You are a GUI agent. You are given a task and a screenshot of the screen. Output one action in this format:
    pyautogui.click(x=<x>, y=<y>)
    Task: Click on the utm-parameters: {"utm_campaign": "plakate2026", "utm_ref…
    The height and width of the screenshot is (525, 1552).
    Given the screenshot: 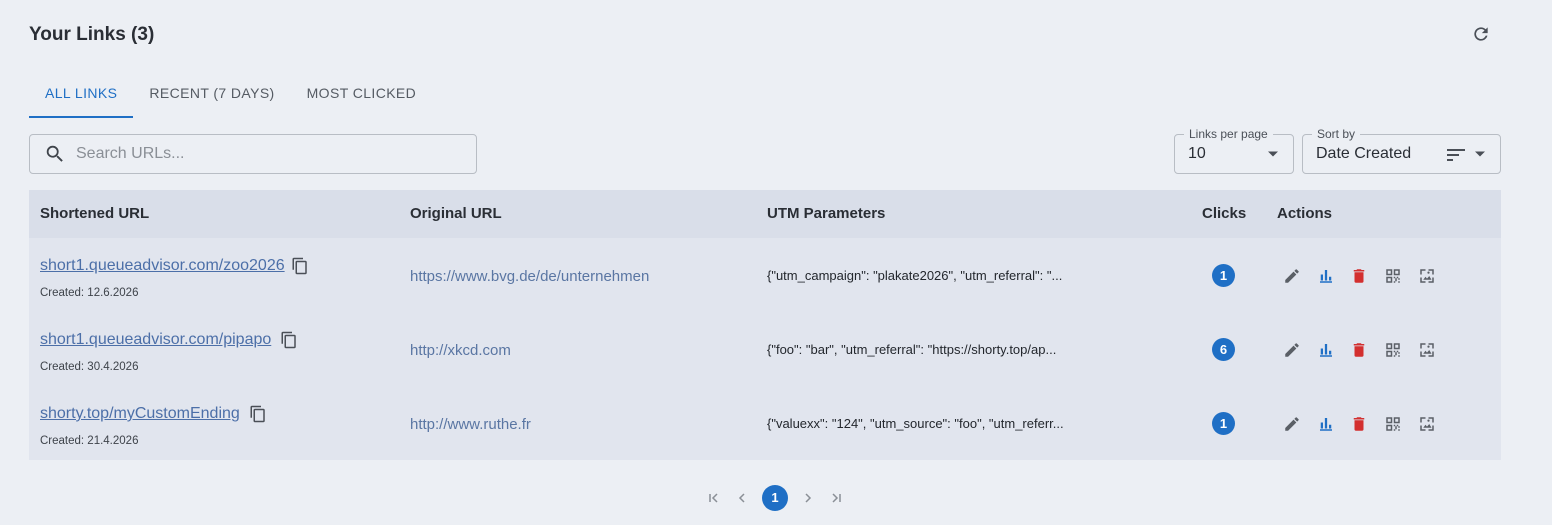 What is the action you would take?
    pyautogui.click(x=915, y=275)
    